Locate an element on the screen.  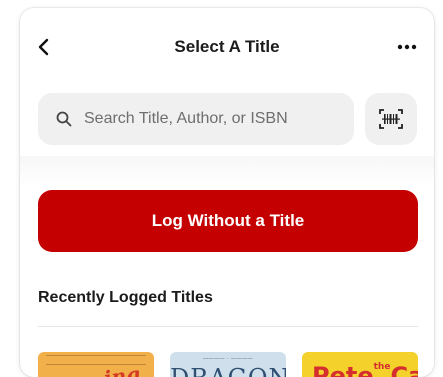
section-divider is located at coordinates (227, 171).